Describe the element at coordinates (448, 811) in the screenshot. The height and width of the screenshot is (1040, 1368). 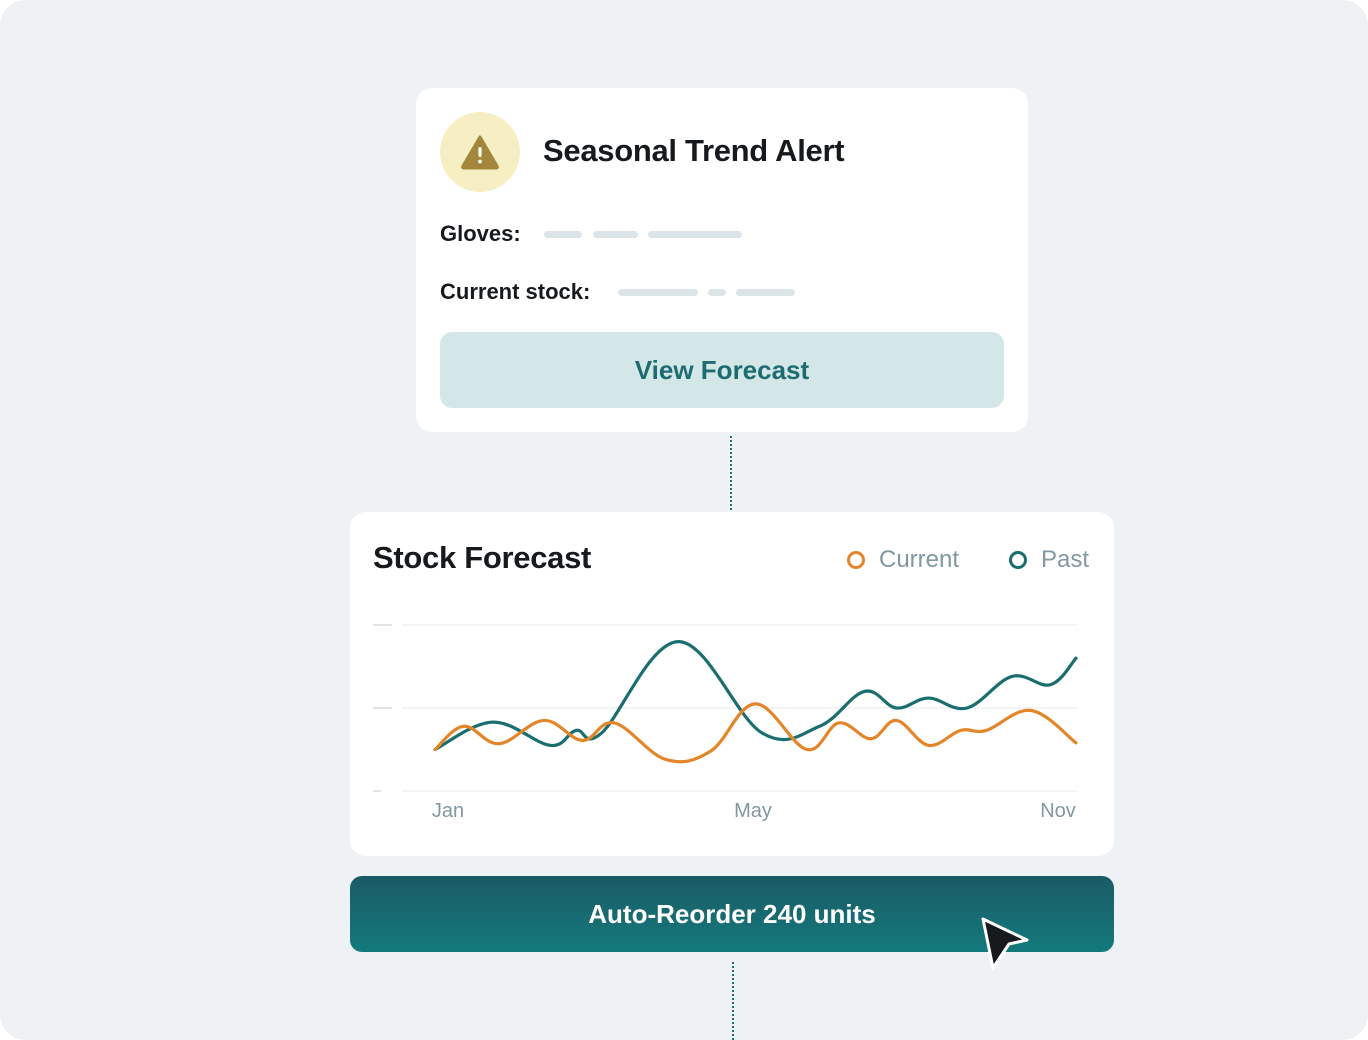
I see `x-tick-label: Jan` at that location.